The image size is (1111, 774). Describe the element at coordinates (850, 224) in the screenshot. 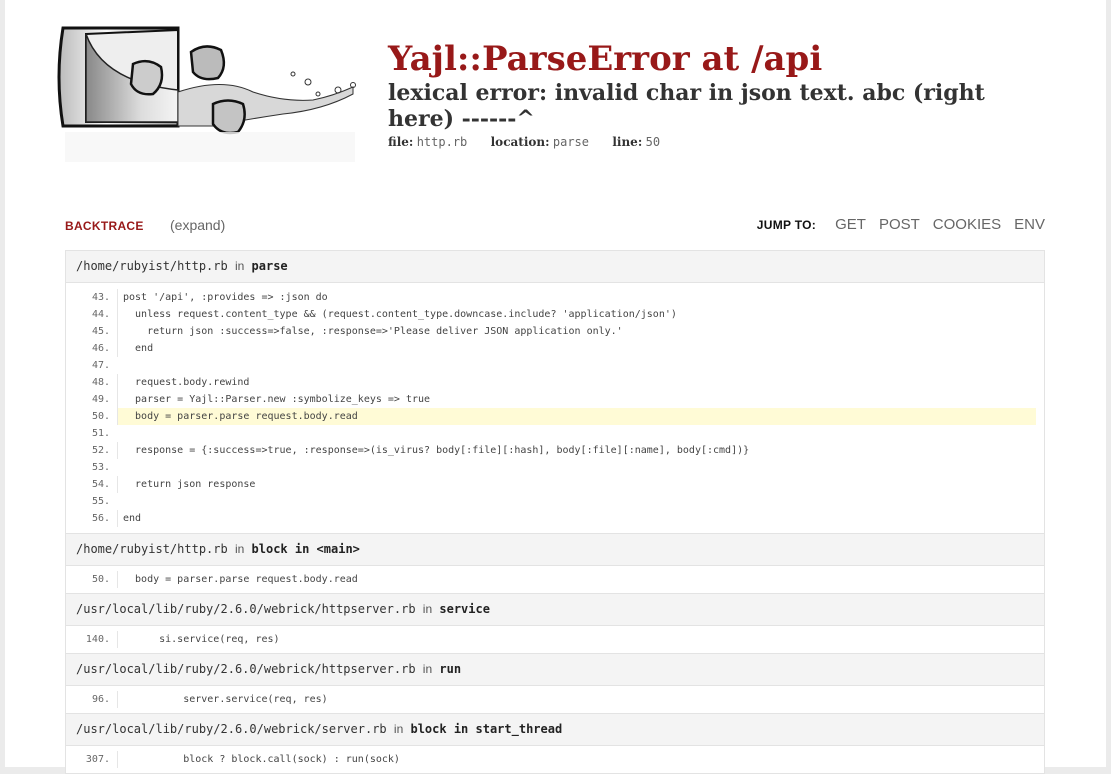

I see `jump-get-link: GET` at that location.